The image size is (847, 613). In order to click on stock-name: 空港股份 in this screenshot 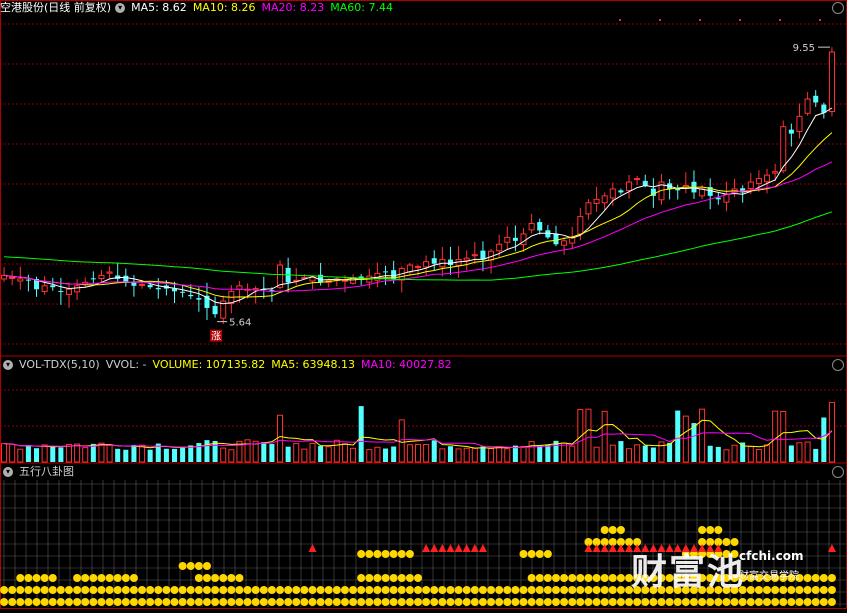, I will do `click(22, 7)`.